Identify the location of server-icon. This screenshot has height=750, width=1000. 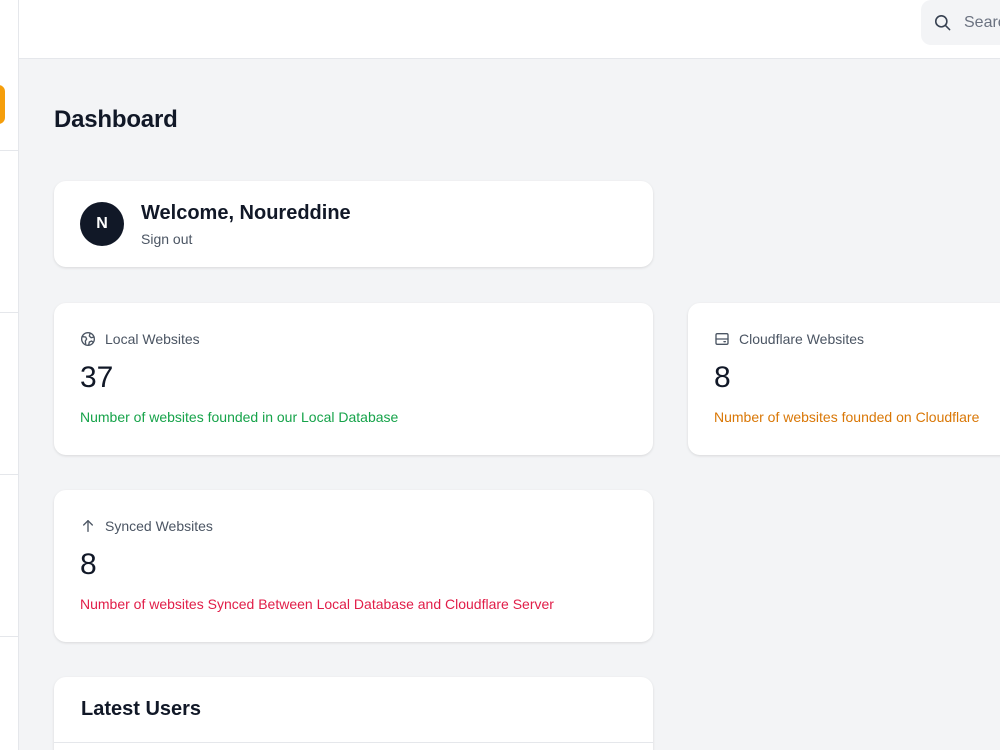
(722, 339).